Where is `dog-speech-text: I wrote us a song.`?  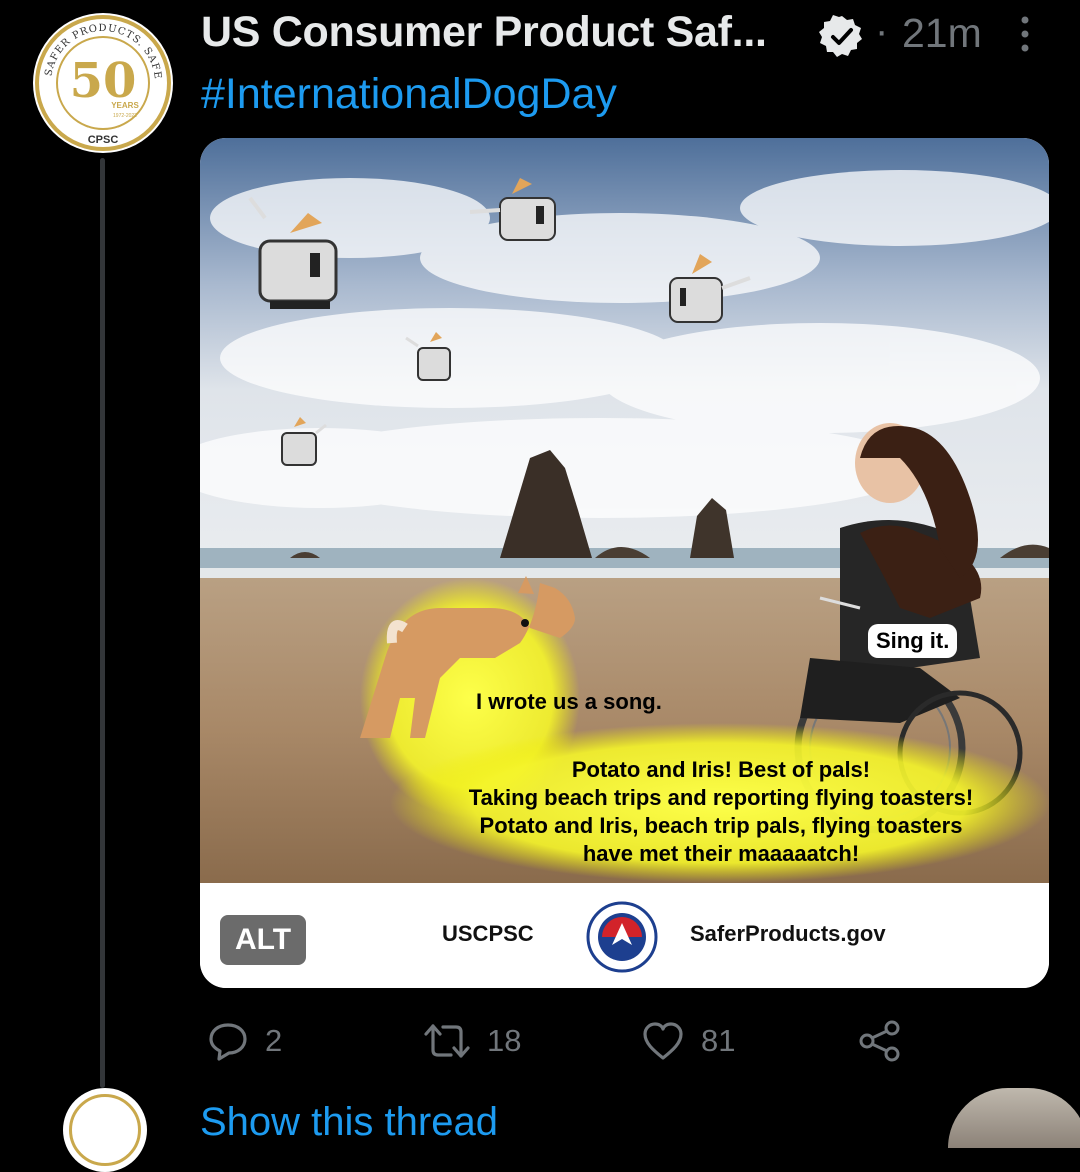 dog-speech-text: I wrote us a song. is located at coordinates (569, 701).